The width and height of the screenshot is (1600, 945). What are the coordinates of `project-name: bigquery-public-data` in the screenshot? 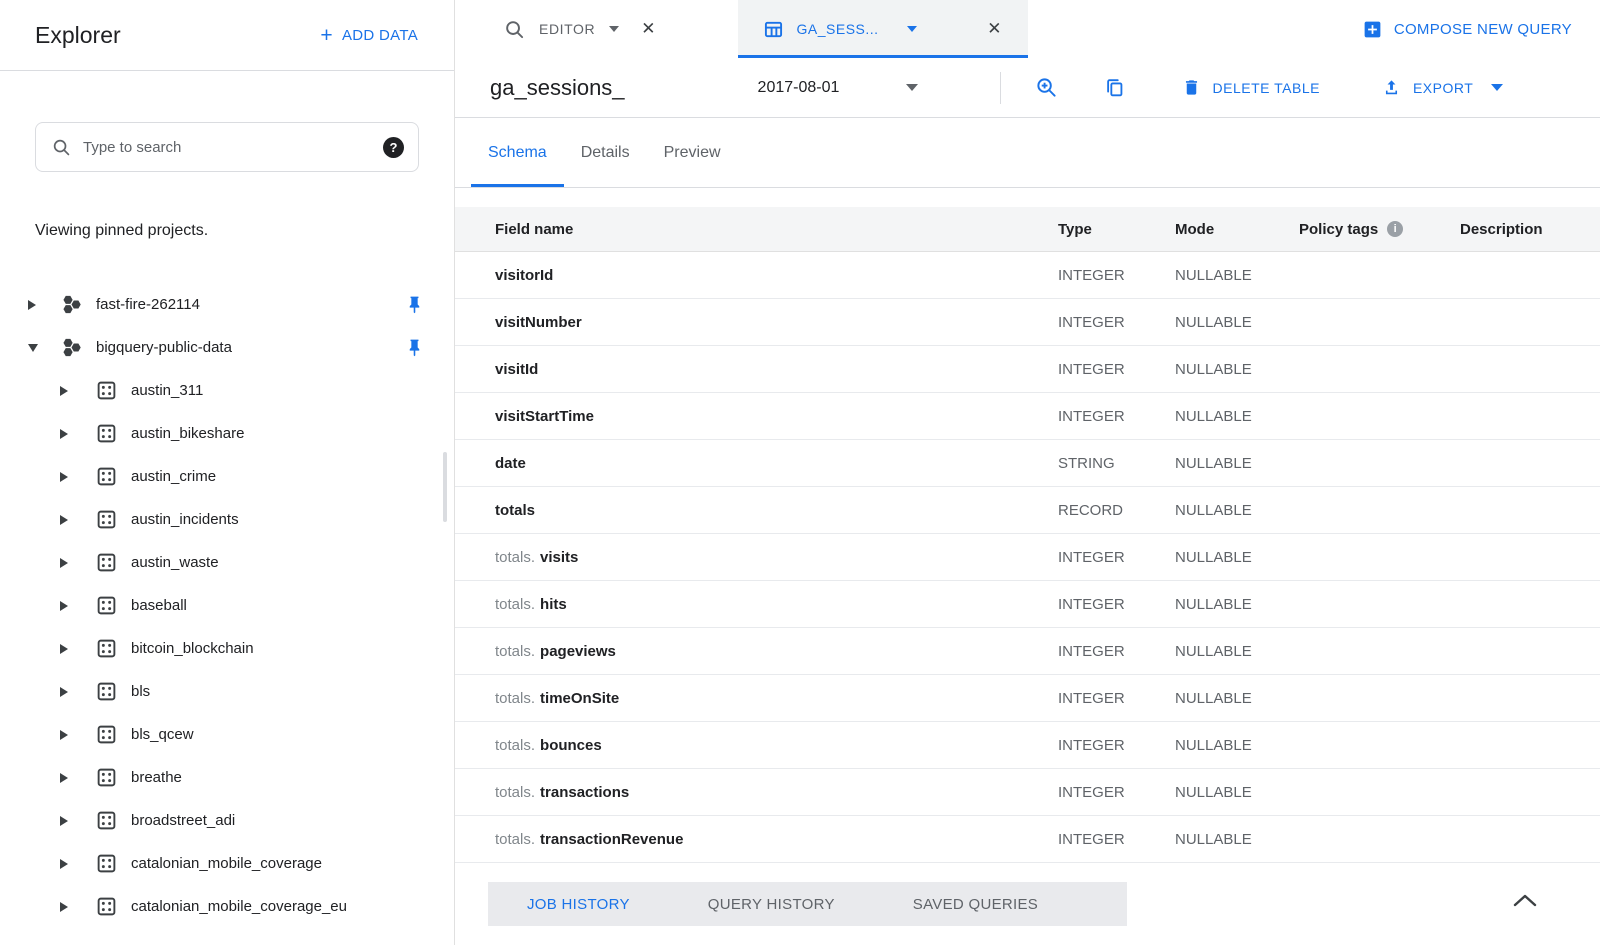 It's located at (164, 347).